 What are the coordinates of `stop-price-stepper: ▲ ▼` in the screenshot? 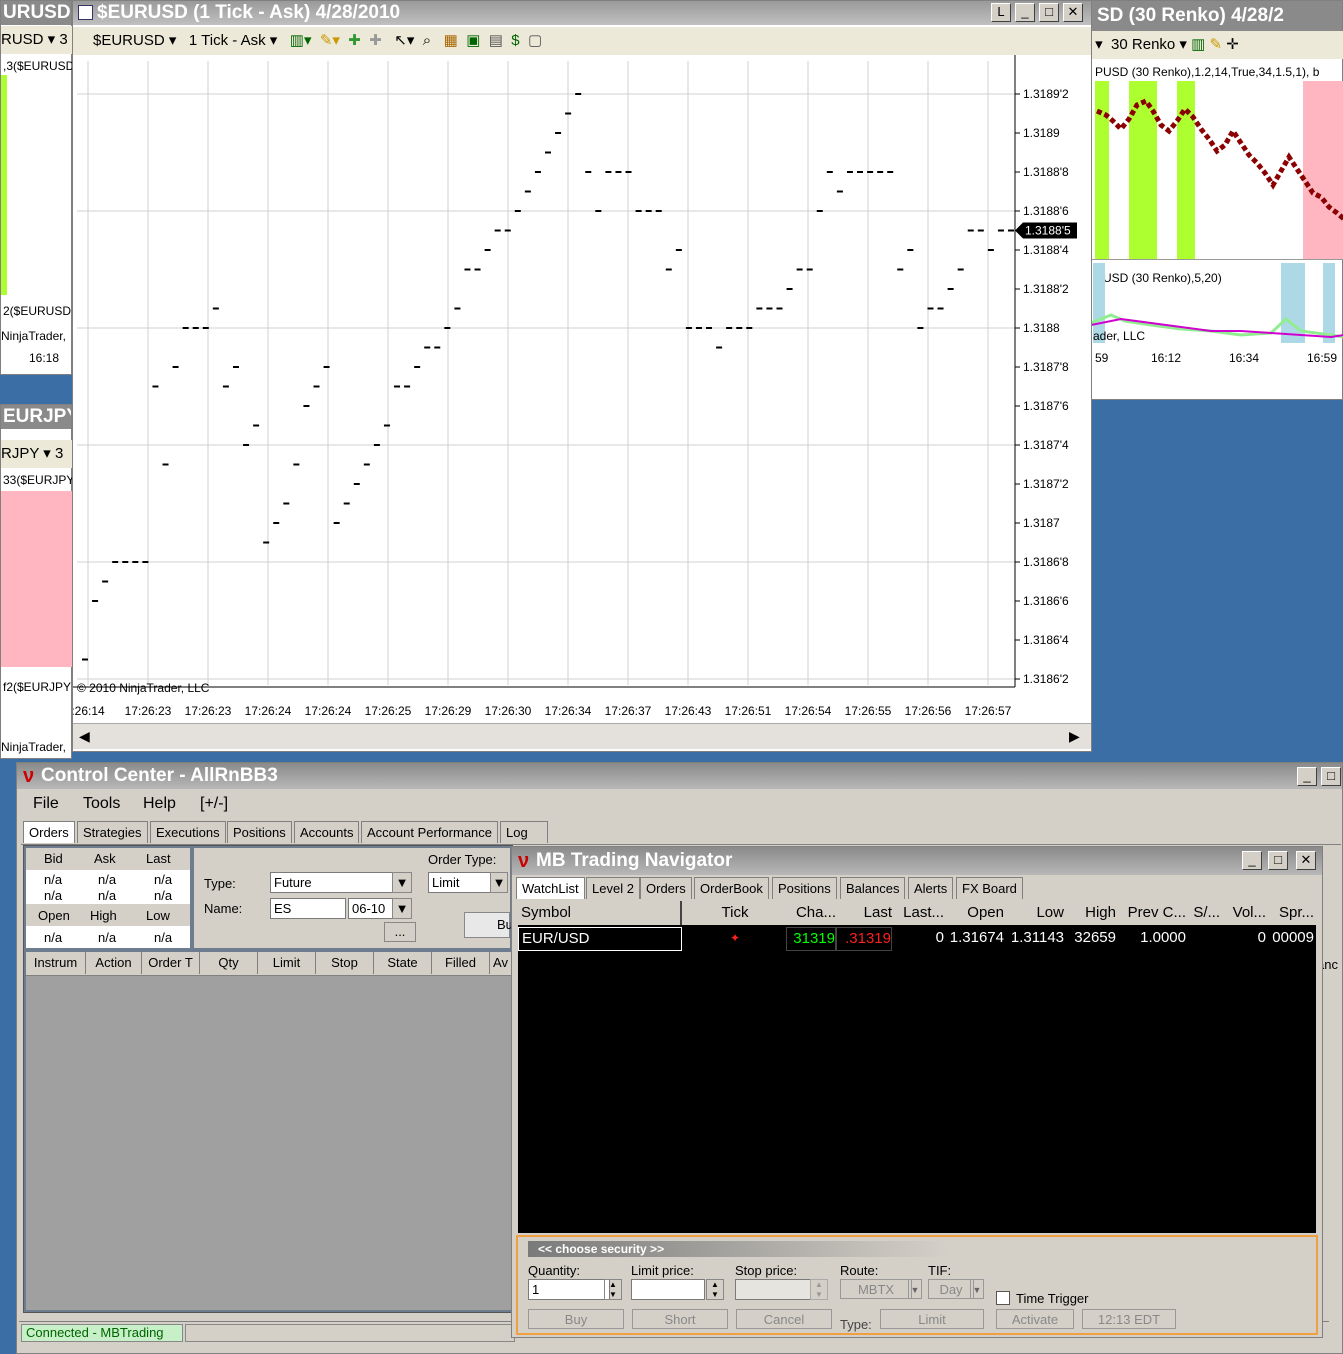 It's located at (819, 1289).